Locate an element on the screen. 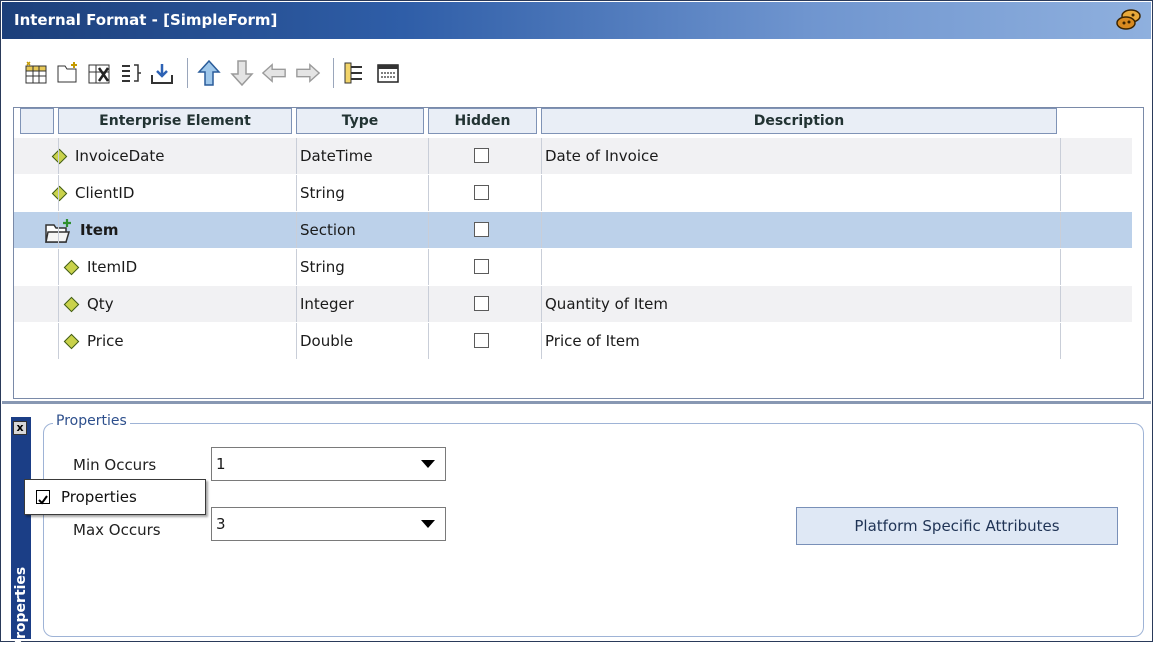  platform-specific-attributes-button: Platform Specific Attributes is located at coordinates (957, 526).